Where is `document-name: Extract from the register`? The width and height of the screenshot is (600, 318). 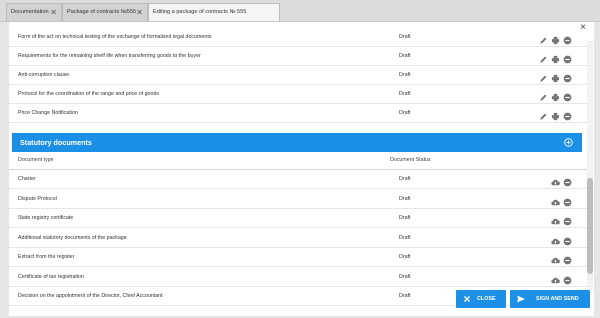 document-name: Extract from the register is located at coordinates (46, 257).